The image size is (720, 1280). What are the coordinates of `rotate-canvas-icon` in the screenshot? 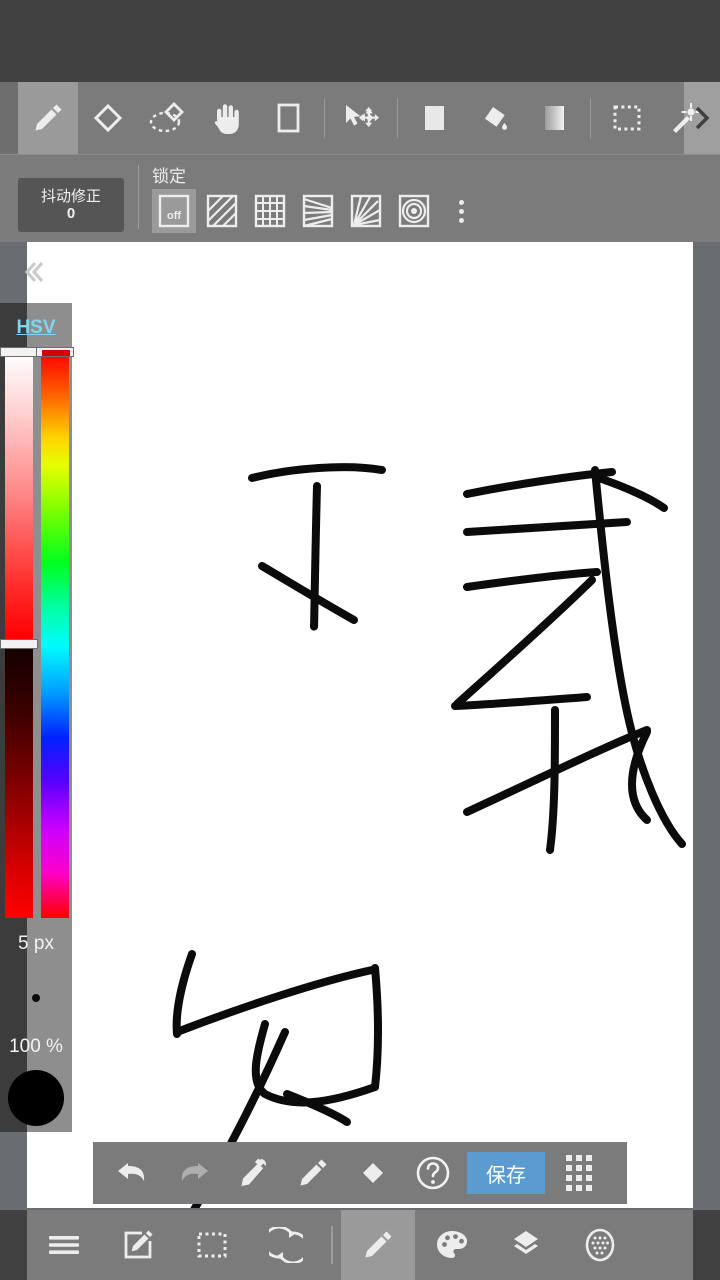 It's located at (286, 1245).